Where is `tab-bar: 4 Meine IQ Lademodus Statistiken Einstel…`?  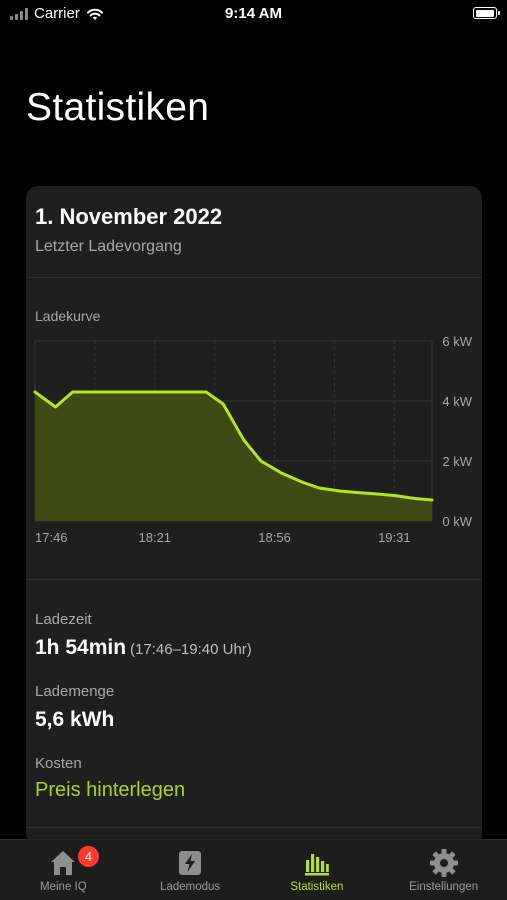
tab-bar: 4 Meine IQ Lademodus Statistiken Einstel… is located at coordinates (253, 869).